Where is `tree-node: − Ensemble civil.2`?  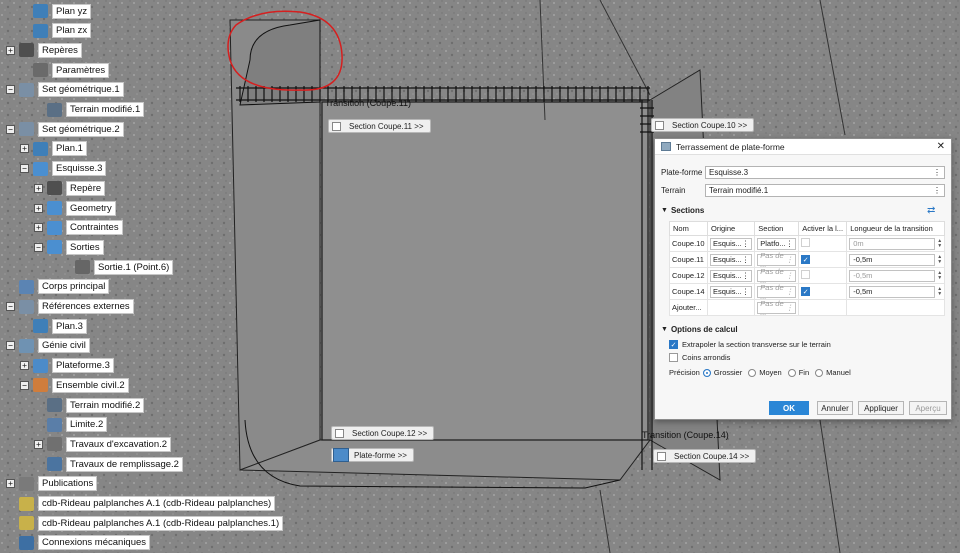 tree-node: − Ensemble civil.2 is located at coordinates (74, 385).